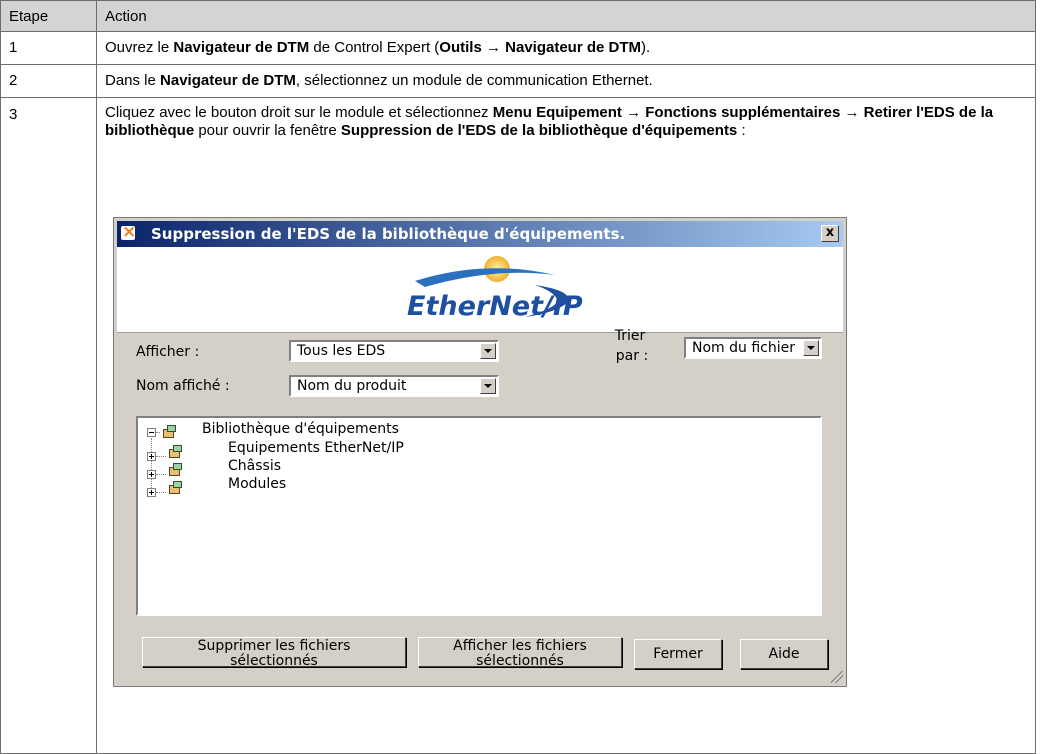  I want to click on collapse-icon, so click(151, 432).